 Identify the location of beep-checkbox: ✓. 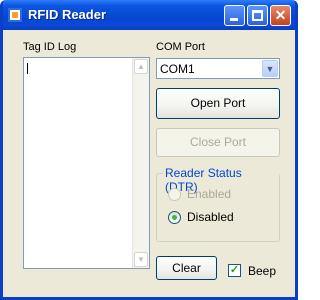
(234, 270).